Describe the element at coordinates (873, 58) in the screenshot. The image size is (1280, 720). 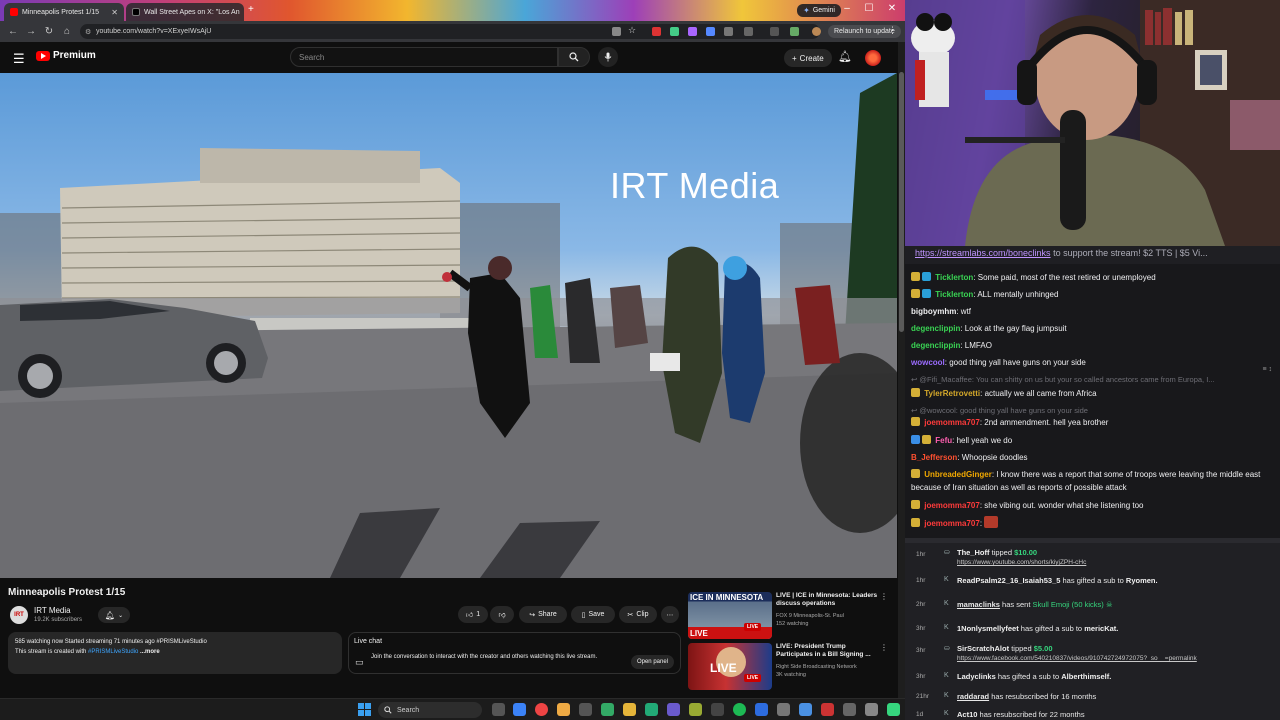
I see `account-avatar` at that location.